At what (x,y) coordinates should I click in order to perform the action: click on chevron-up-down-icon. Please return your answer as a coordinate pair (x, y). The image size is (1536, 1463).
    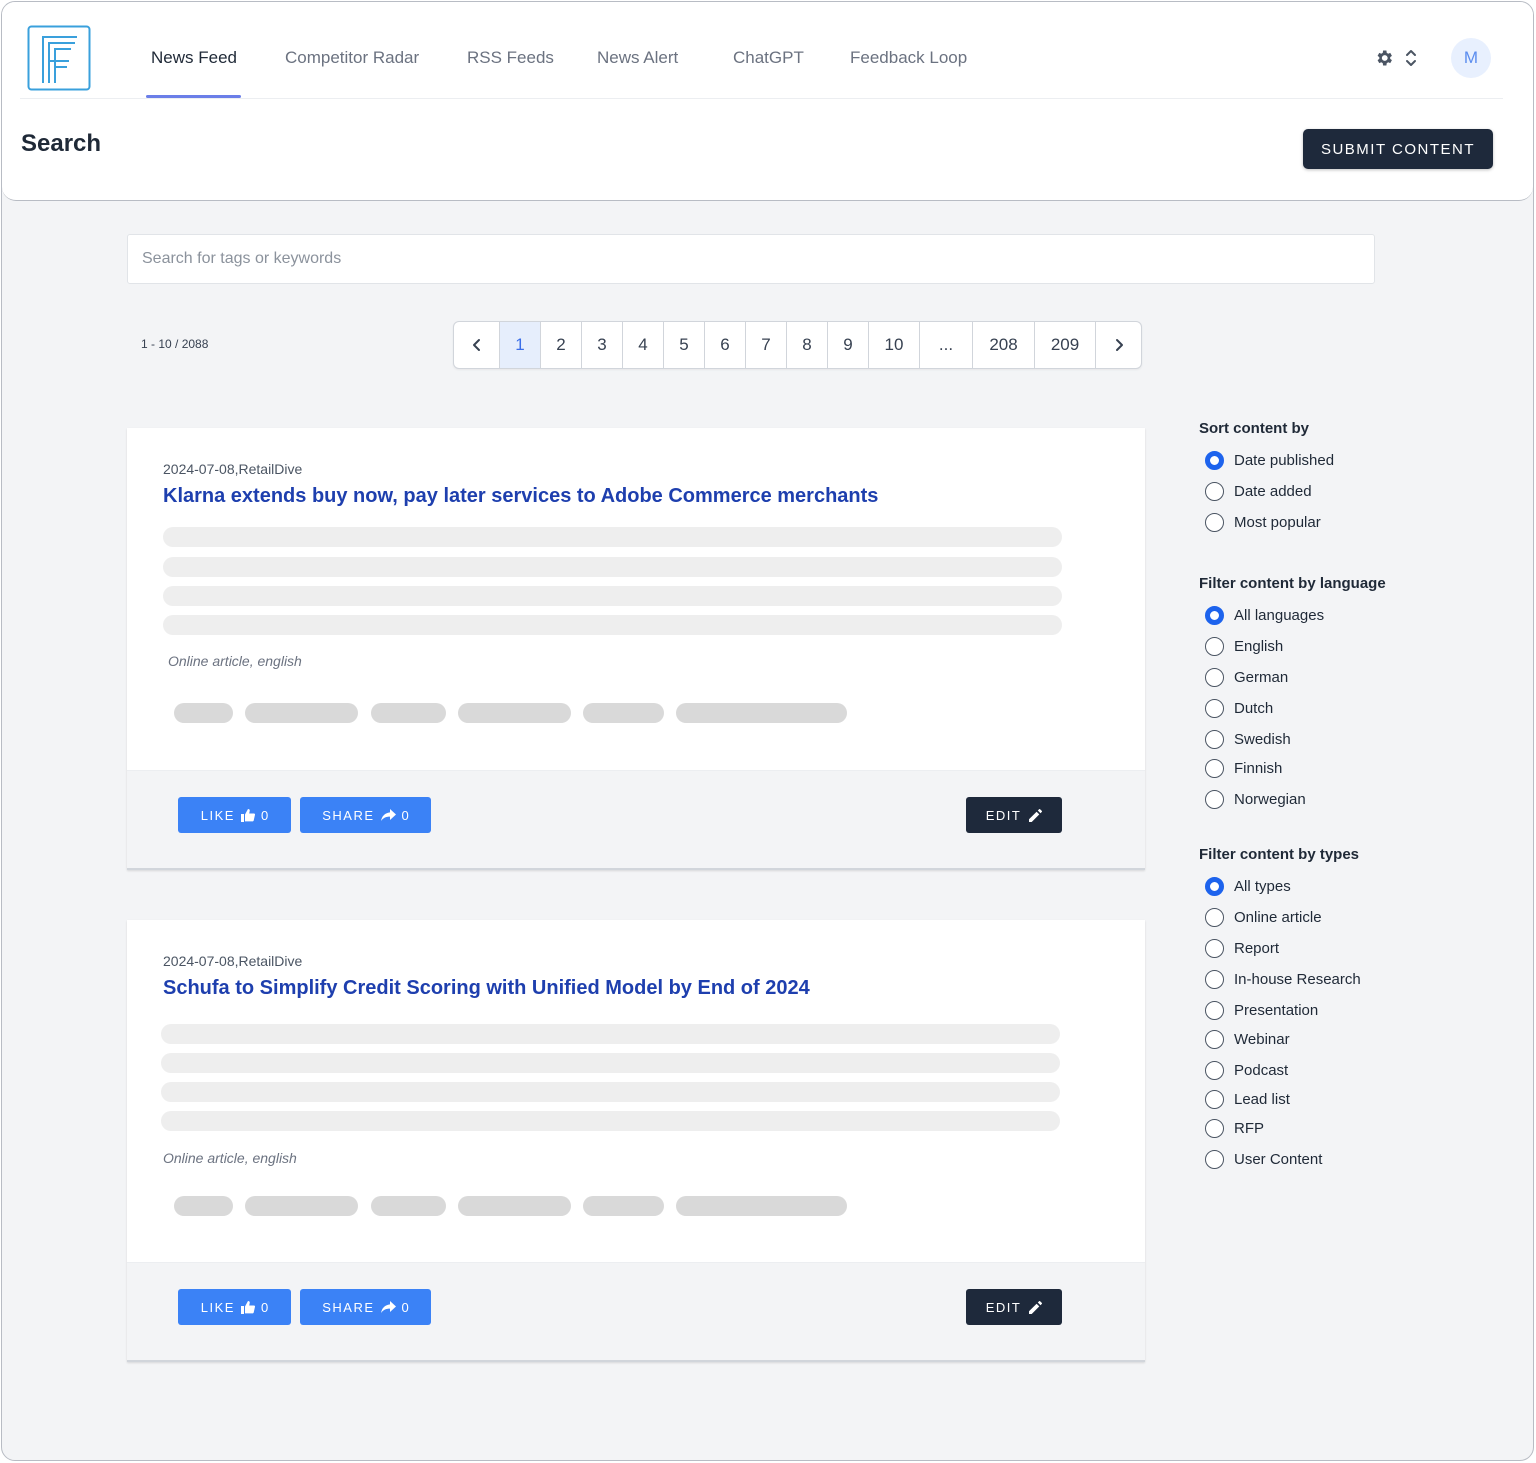
    Looking at the image, I should click on (1411, 58).